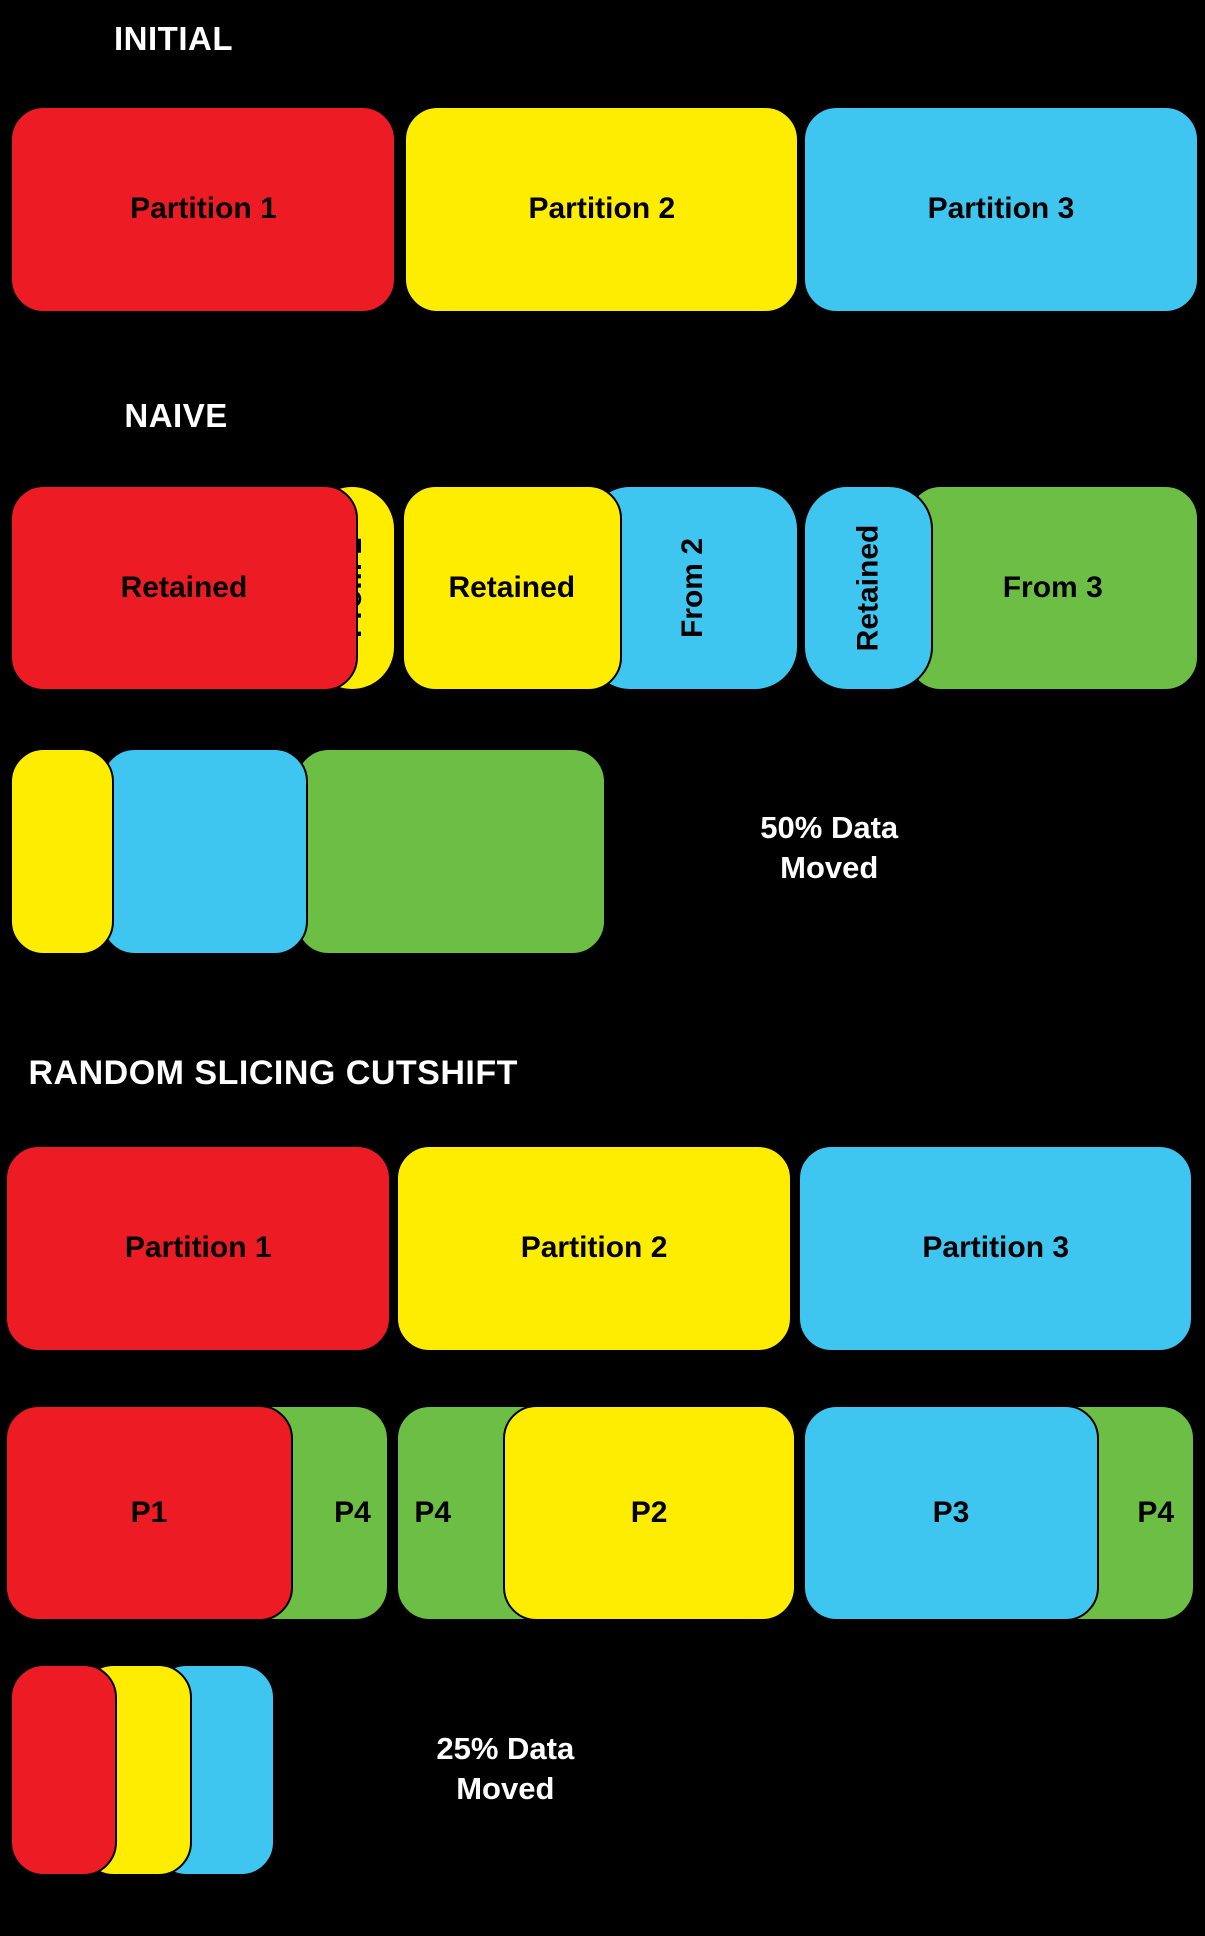  I want to click on section-title-cutshift: RANDOM SLICING CUTSHIFT, so click(273, 1072).